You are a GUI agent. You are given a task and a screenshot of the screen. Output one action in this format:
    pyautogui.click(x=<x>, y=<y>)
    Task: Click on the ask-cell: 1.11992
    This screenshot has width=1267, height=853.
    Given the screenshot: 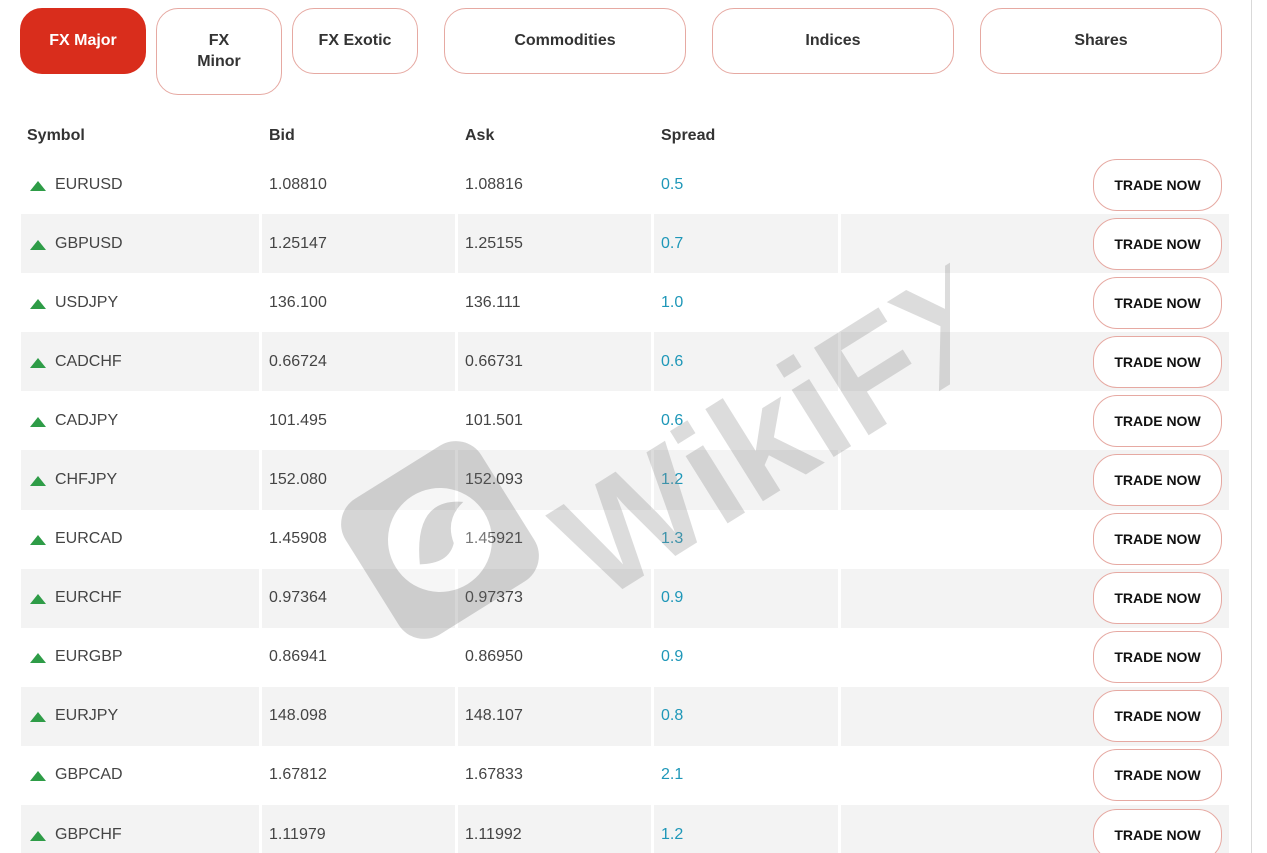 What is the action you would take?
    pyautogui.click(x=493, y=834)
    